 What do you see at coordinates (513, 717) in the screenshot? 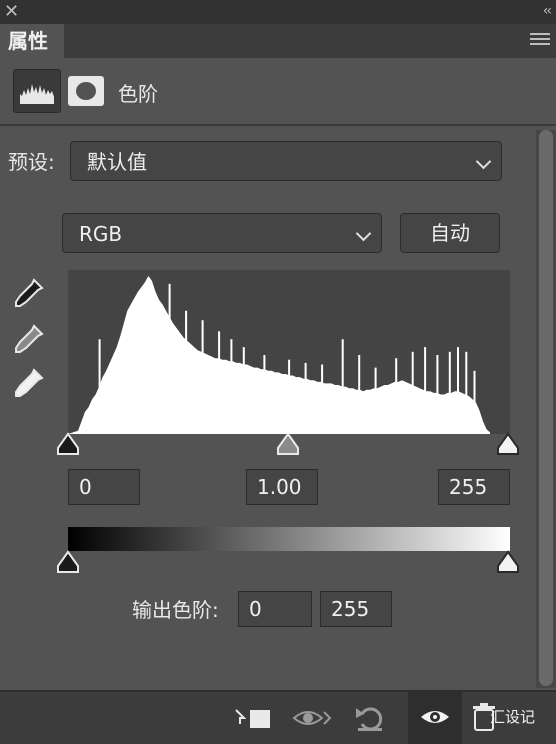
I see `watermark-text: 汇设记` at bounding box center [513, 717].